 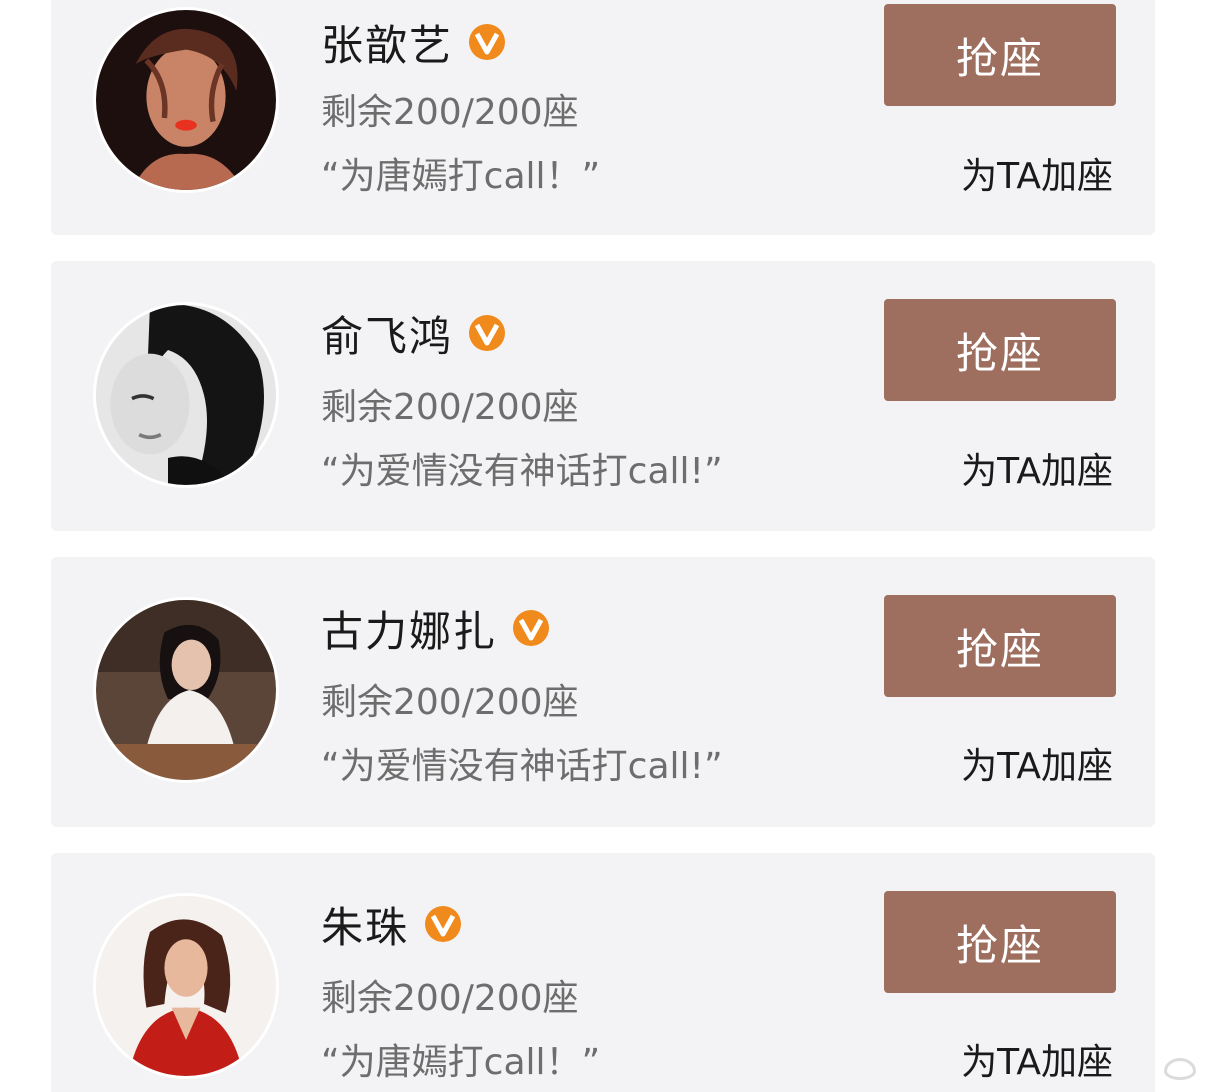 What do you see at coordinates (409, 631) in the screenshot?
I see `celebrity-name: 古力娜扎` at bounding box center [409, 631].